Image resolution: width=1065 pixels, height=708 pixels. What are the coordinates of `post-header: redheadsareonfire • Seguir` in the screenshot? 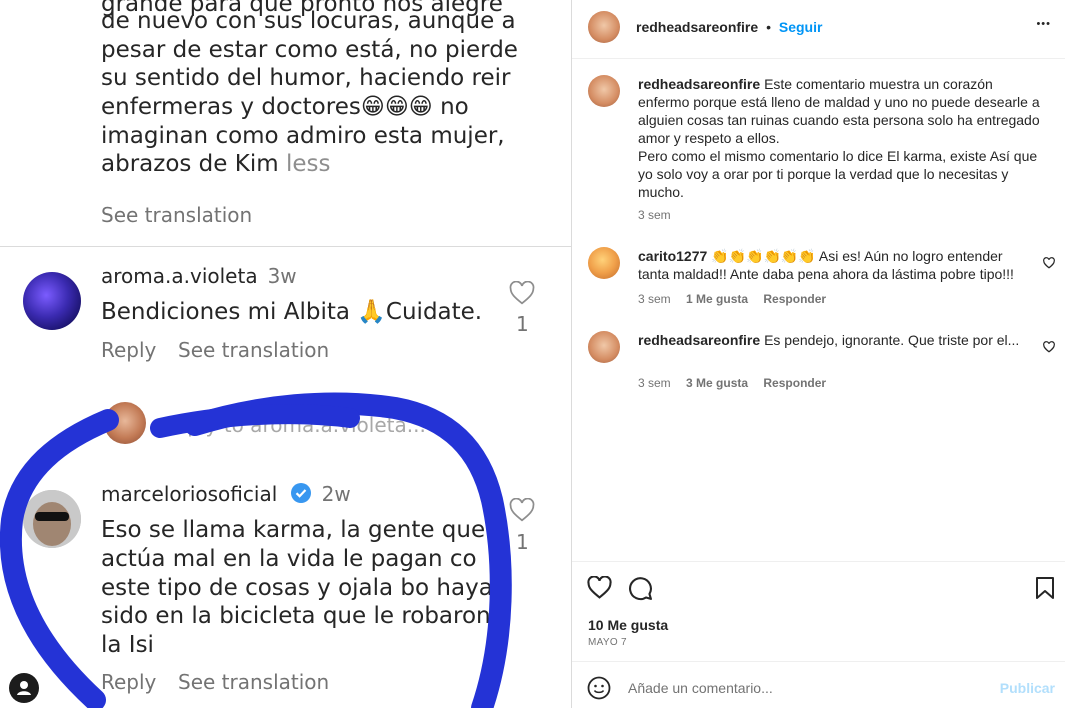 It's located at (729, 27).